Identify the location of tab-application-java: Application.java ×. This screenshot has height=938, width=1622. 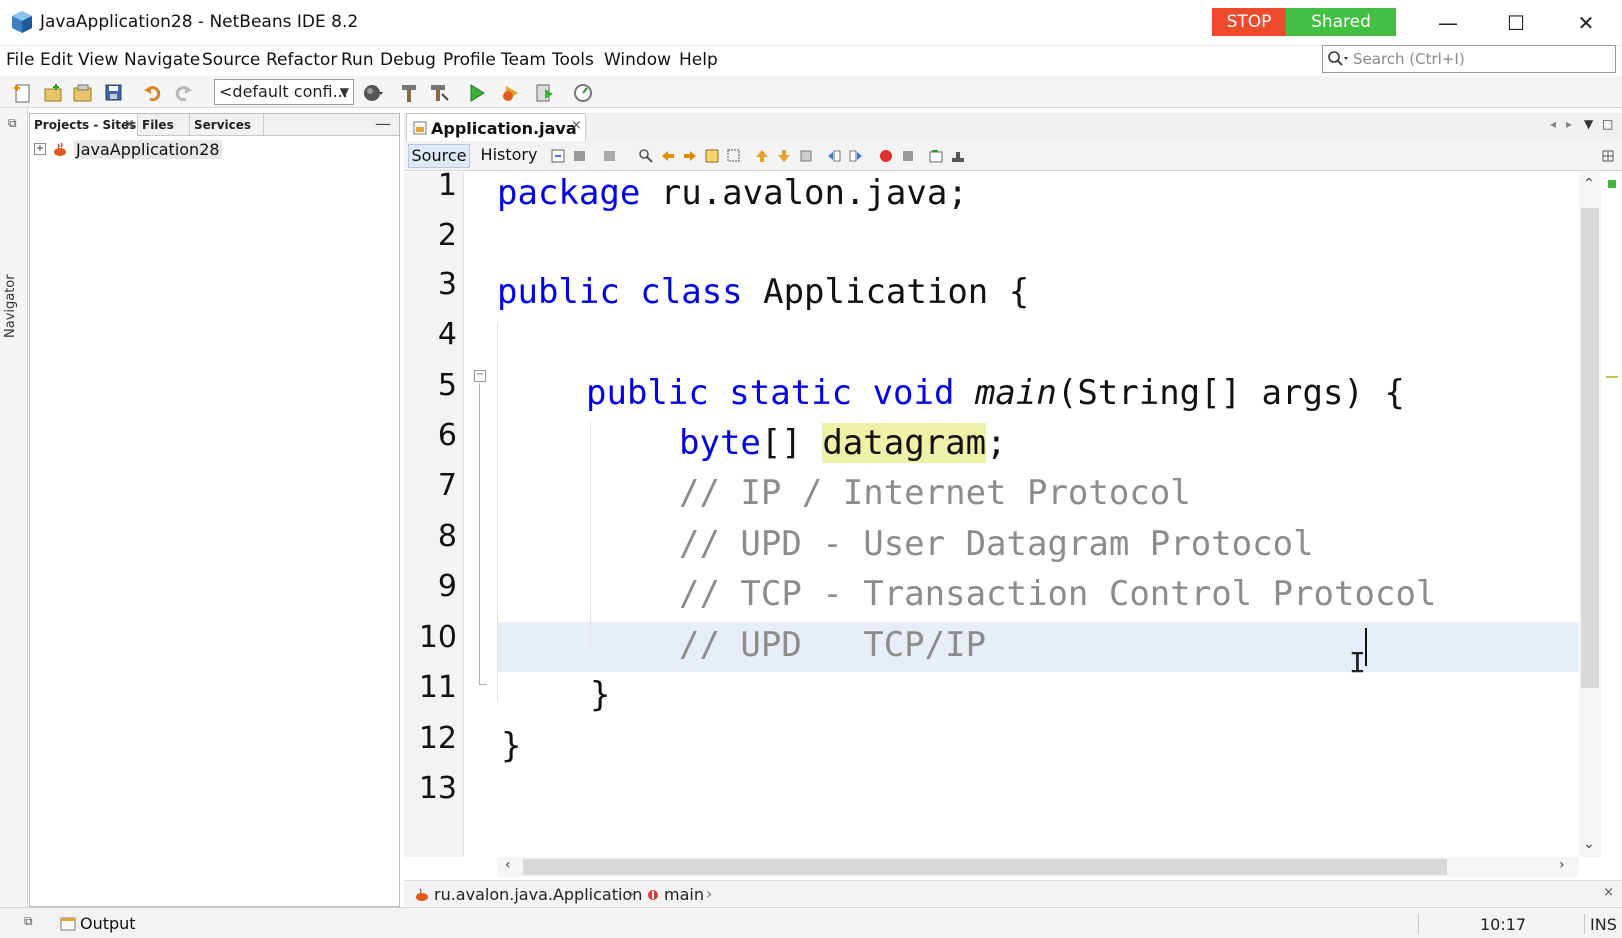
(496, 127).